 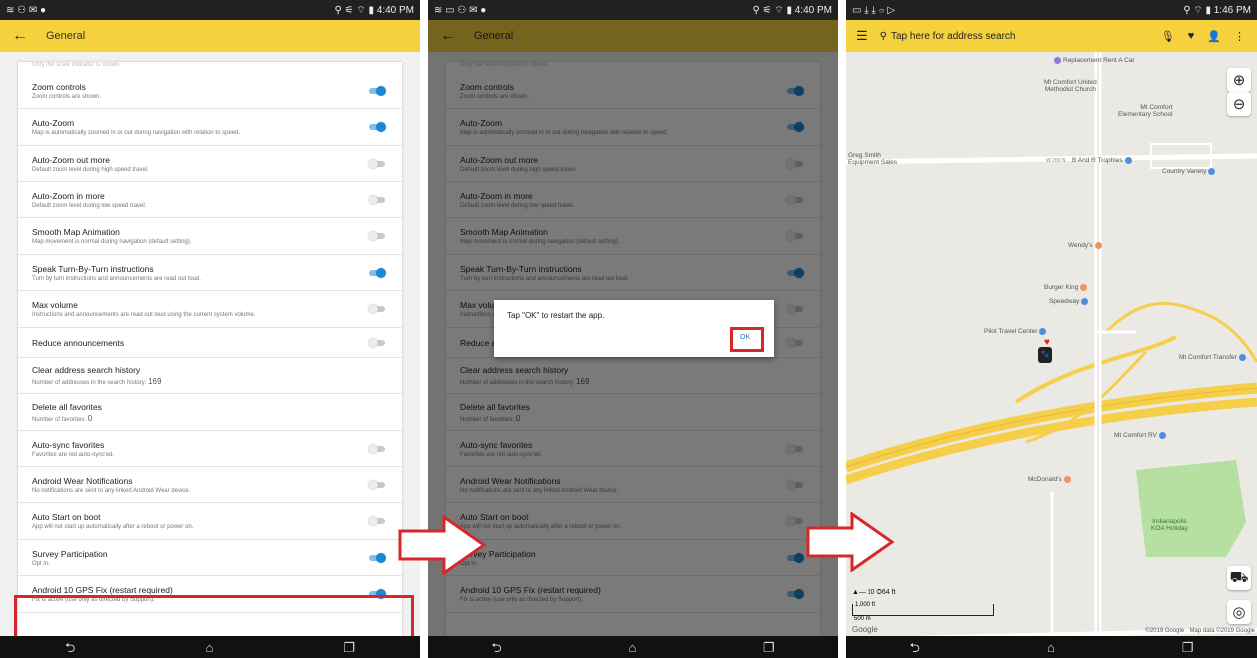 I want to click on status-right: ⚲ ⚟ ⌔ ▮ 4:40 PM, so click(x=374, y=10).